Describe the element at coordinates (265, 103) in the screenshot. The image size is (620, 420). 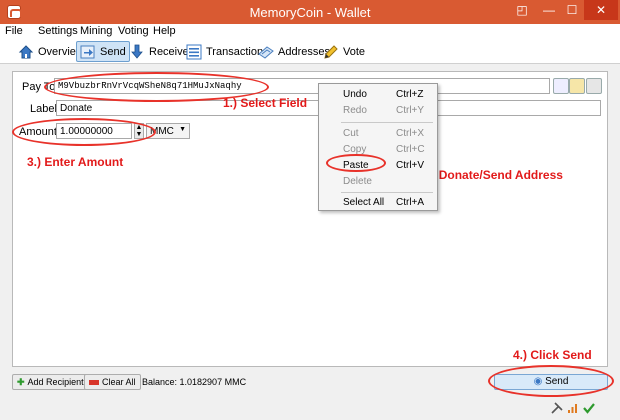
I see `step1-annotation: 1.) Select Field` at that location.